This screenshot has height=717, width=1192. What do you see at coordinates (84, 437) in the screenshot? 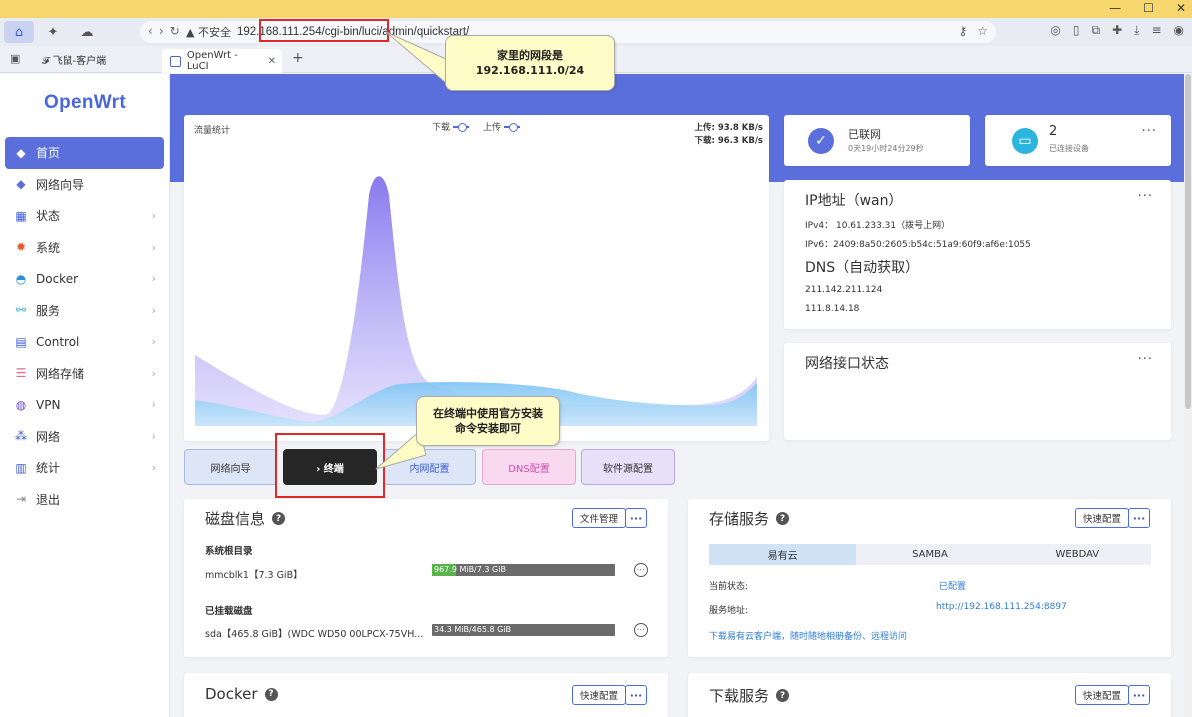
I see `sidebar-item-network: ⁂ 网络 ›` at bounding box center [84, 437].